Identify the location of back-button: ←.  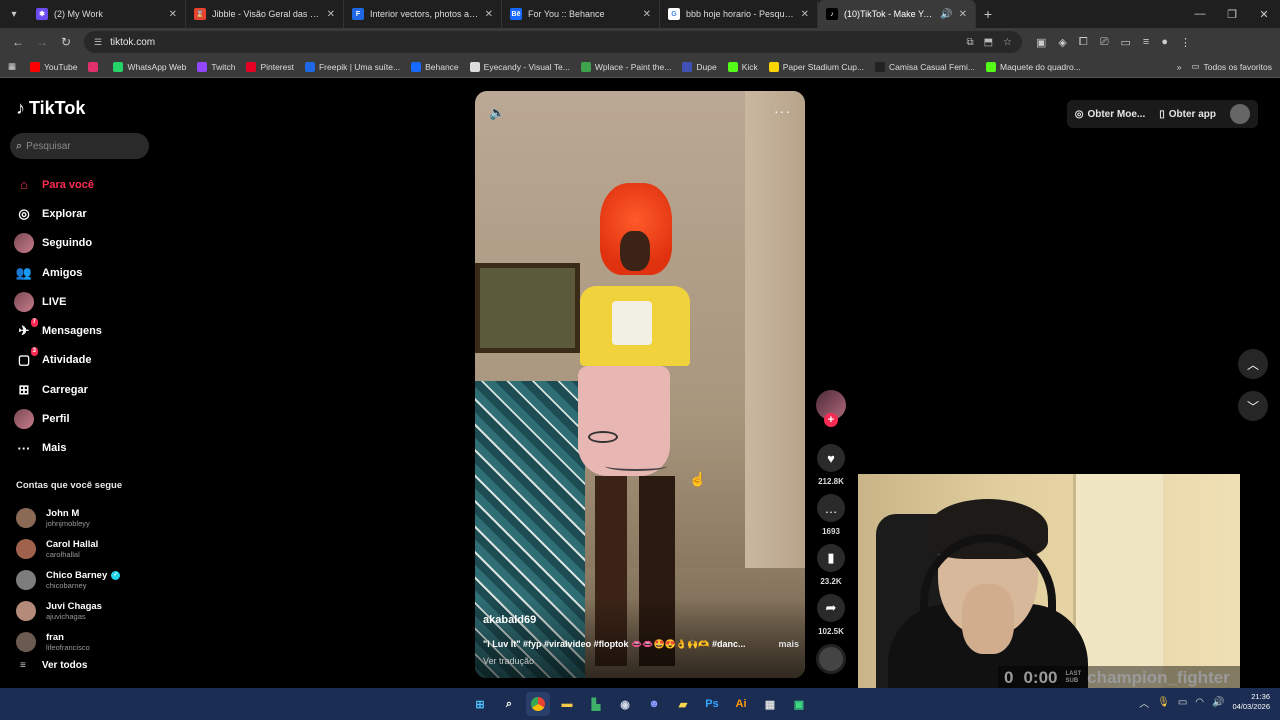
(18, 42).